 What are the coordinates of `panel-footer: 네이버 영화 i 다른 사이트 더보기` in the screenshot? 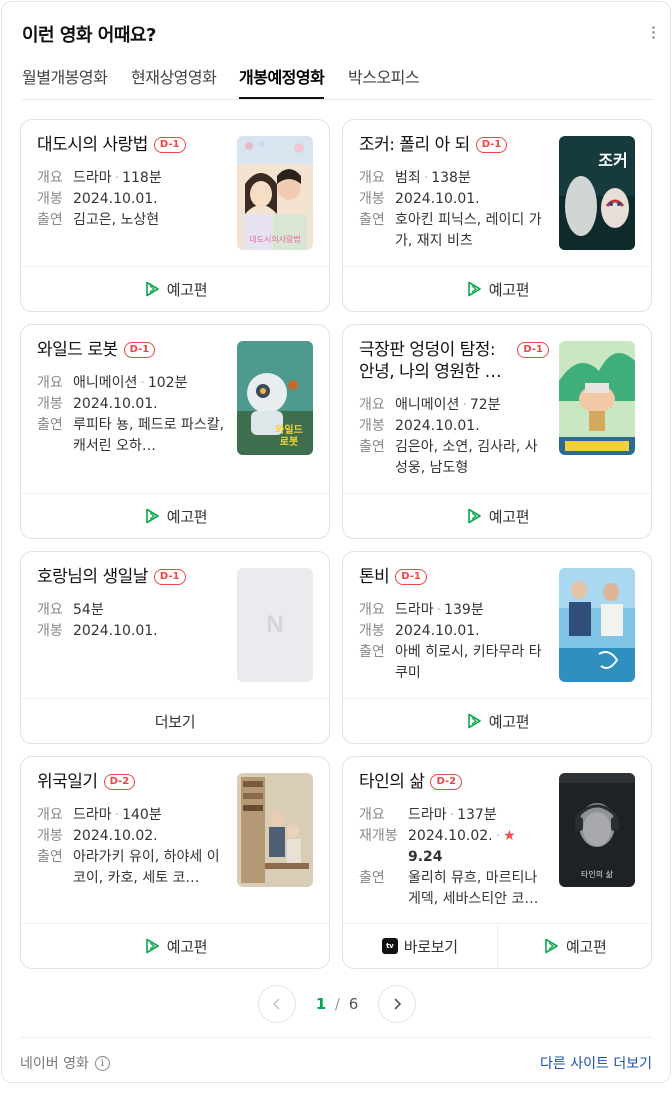 It's located at (336, 1060).